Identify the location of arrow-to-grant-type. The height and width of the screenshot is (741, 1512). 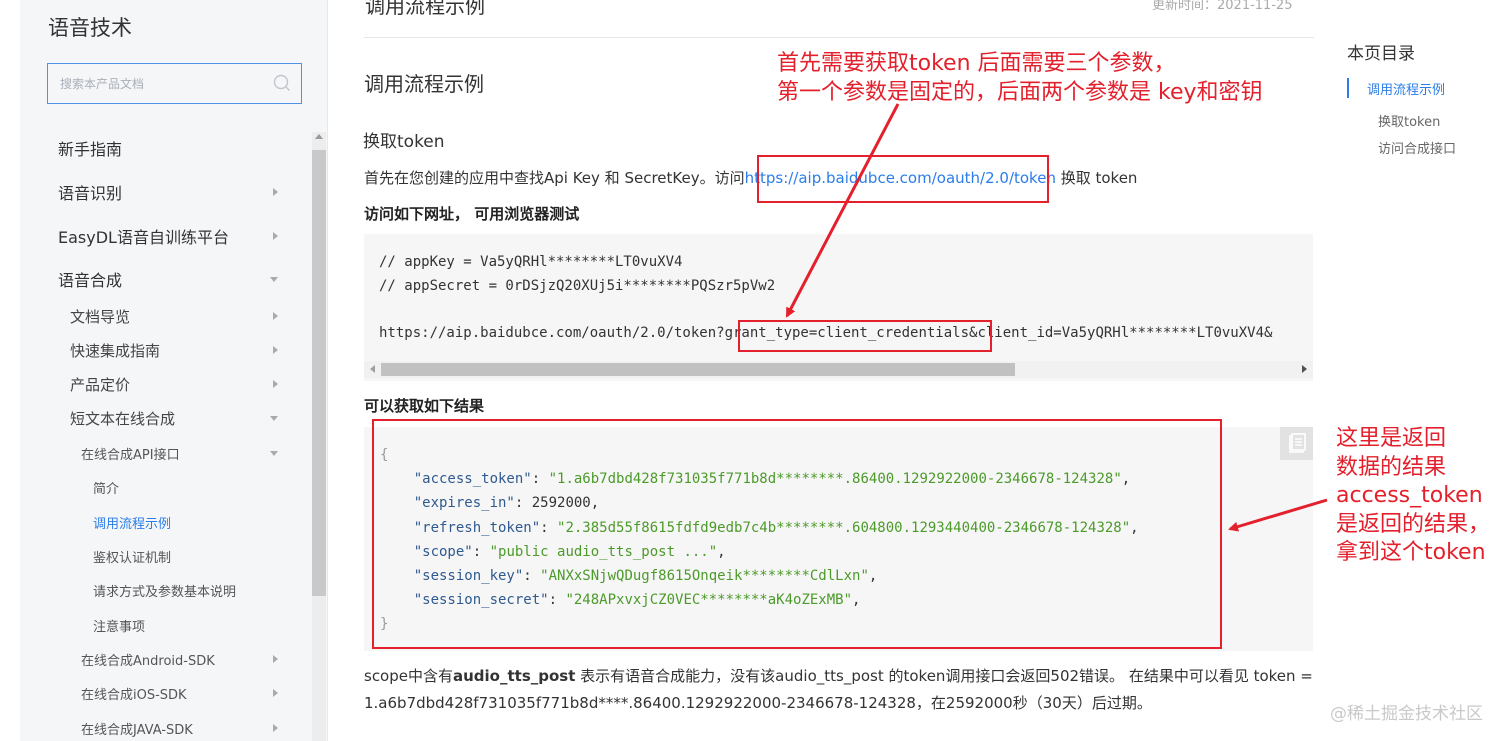
(842, 210).